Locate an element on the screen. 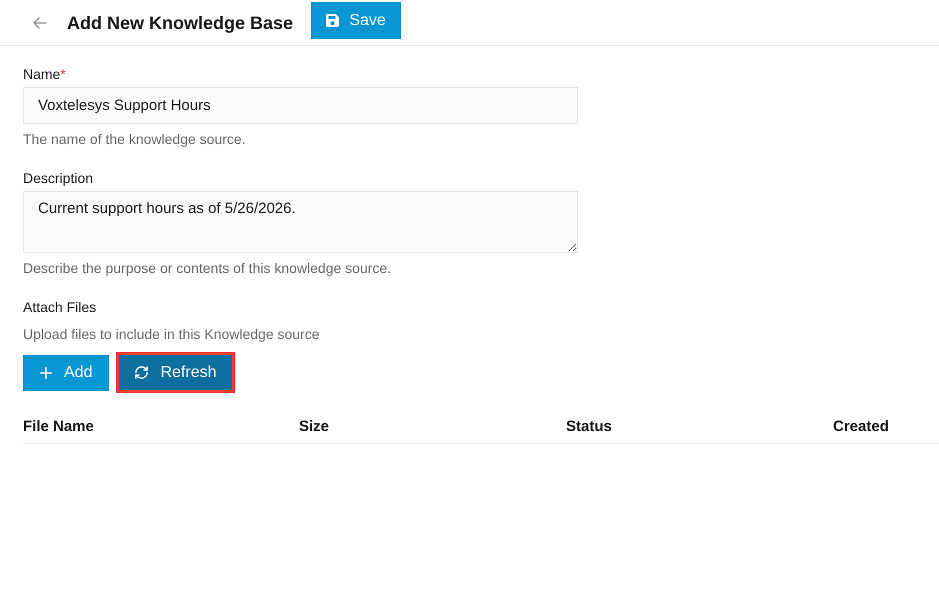 The height and width of the screenshot is (606, 939). column-header: File Name is located at coordinates (58, 426).